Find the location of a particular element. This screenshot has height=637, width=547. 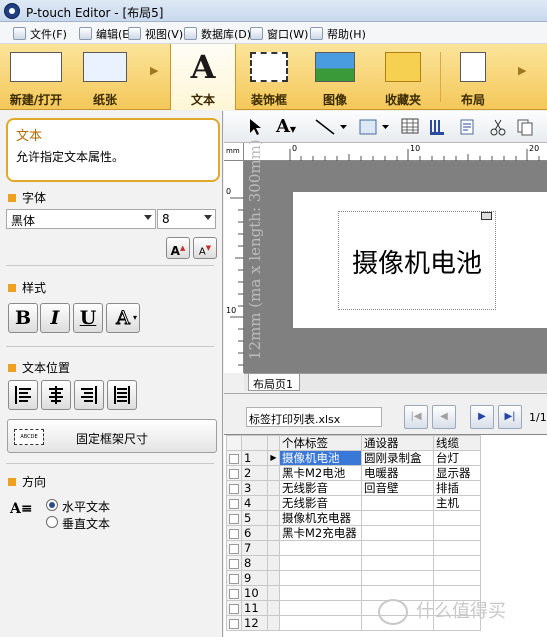

table-row: 5 摄像机充电器 is located at coordinates (353, 518).